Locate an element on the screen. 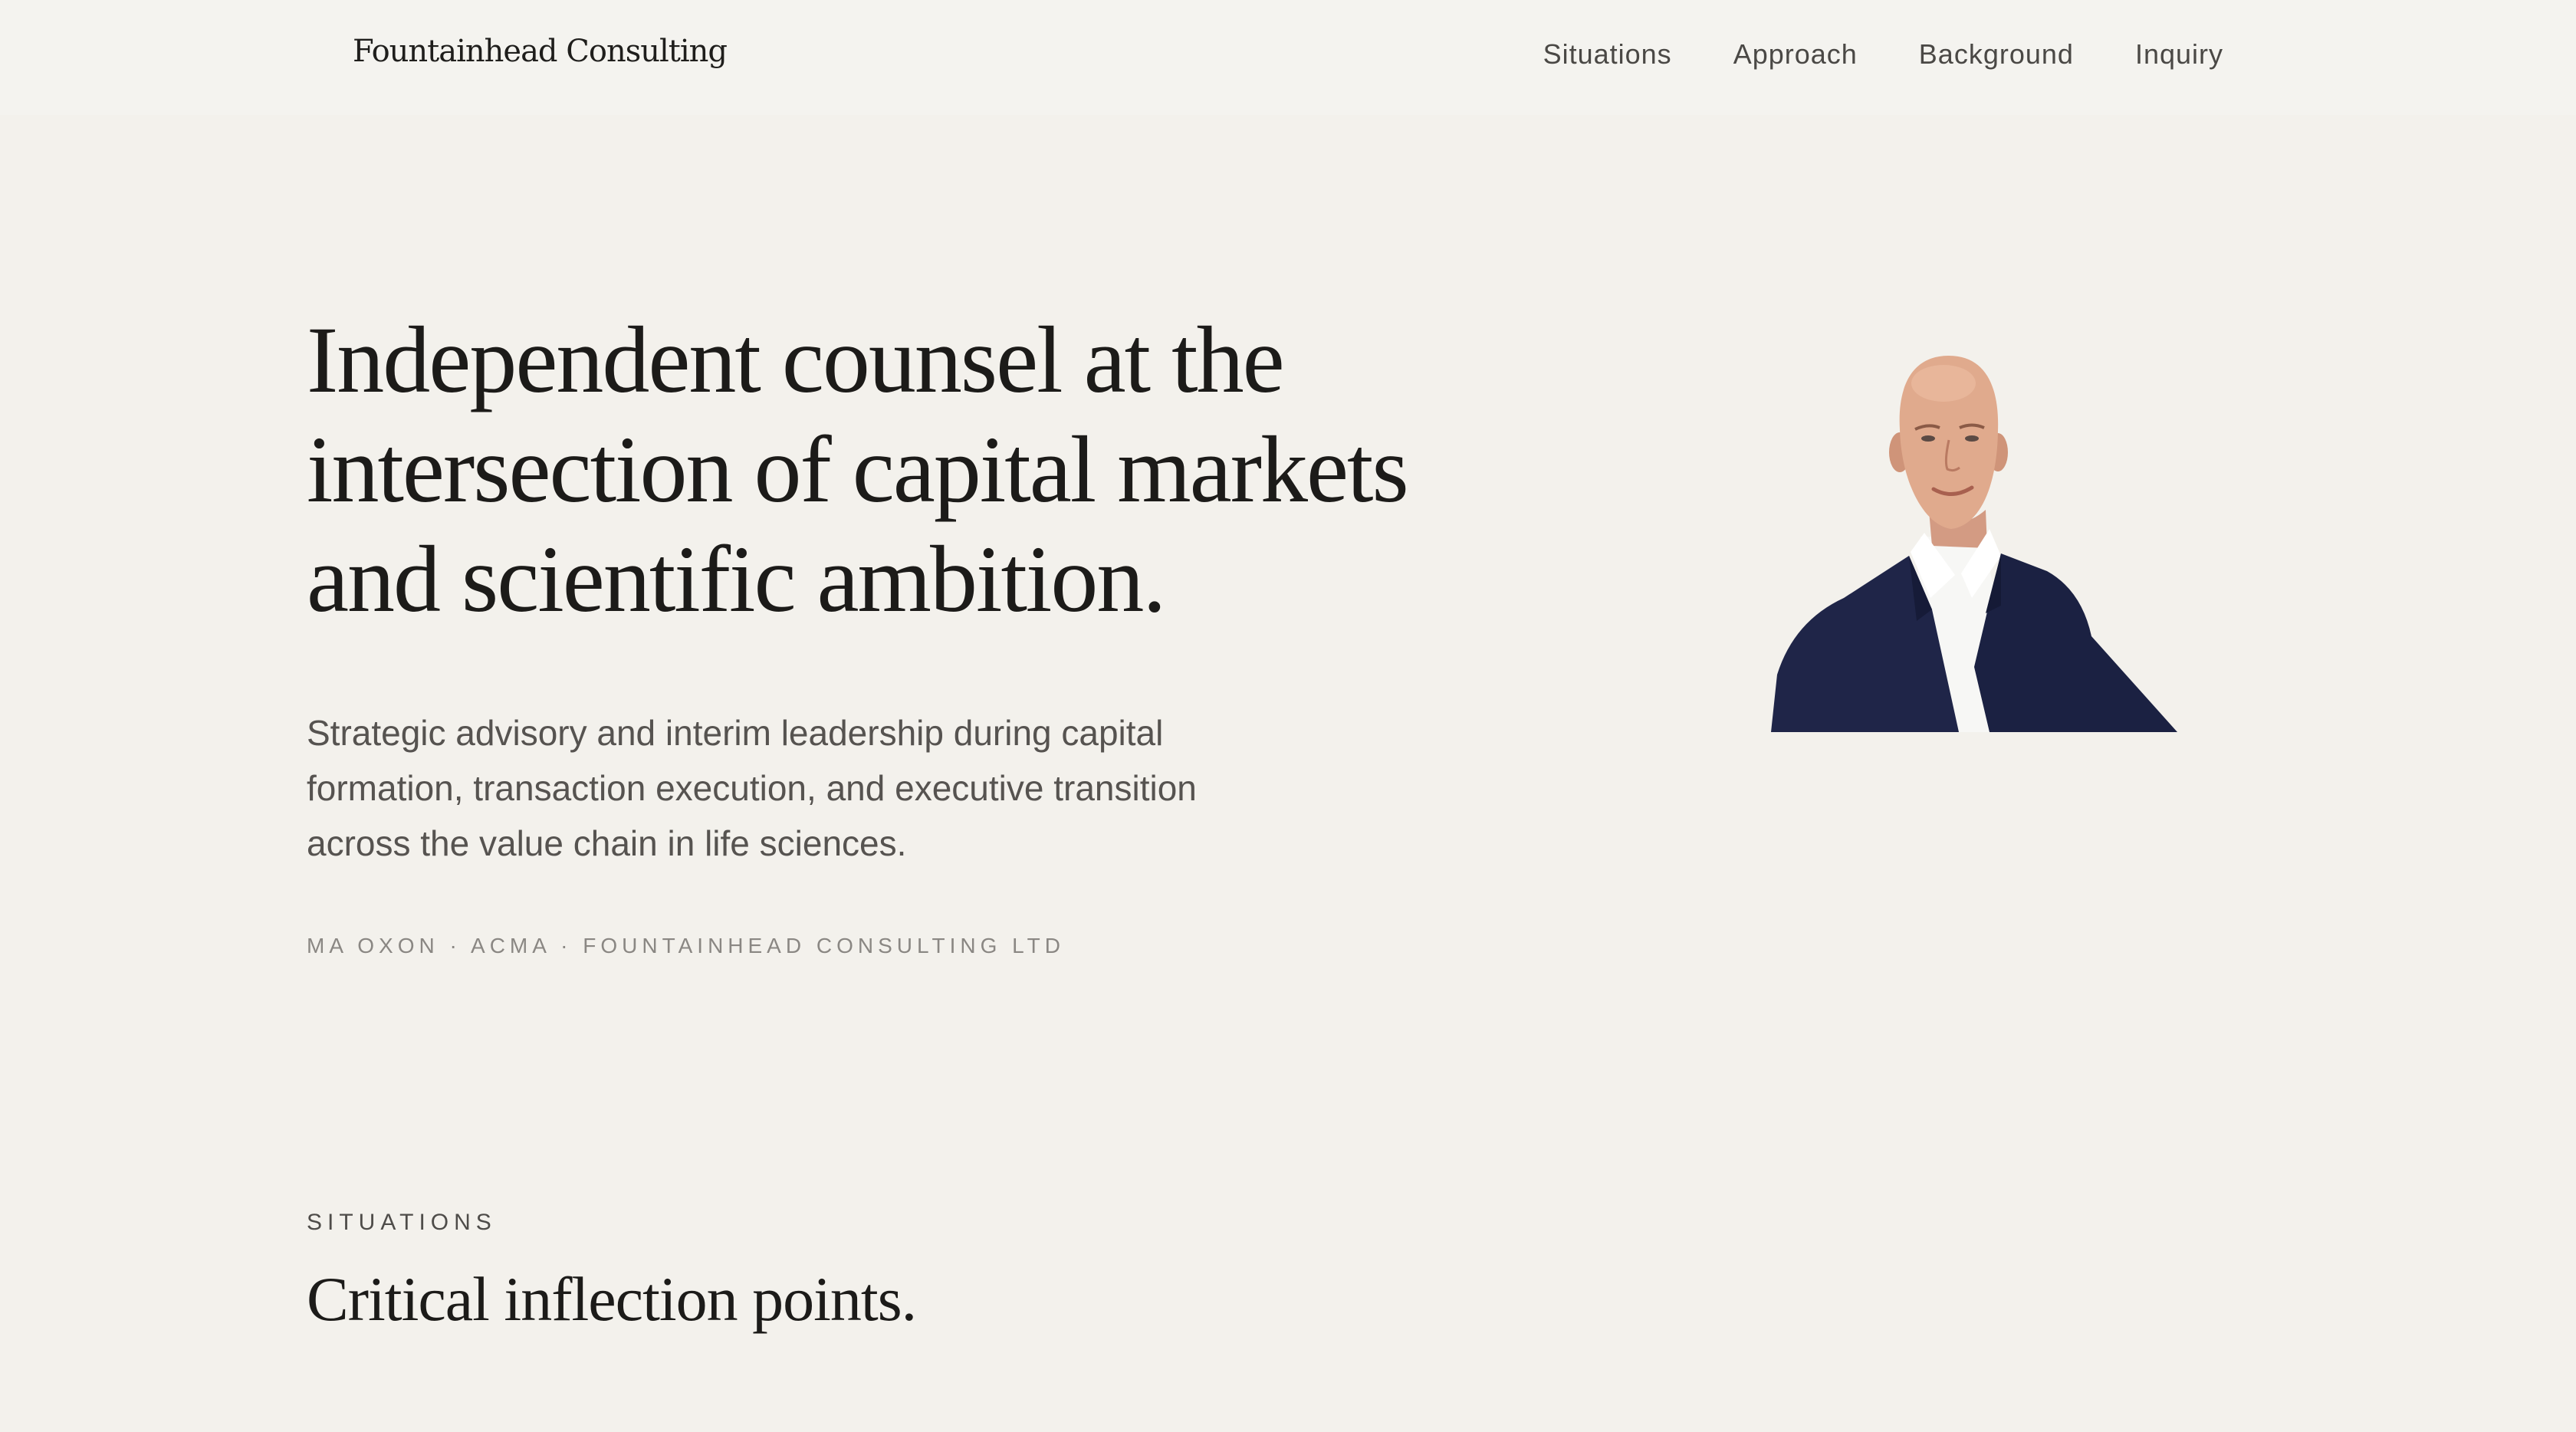 This screenshot has width=2576, height=1432. nav-link-situations: Situations is located at coordinates (1607, 55).